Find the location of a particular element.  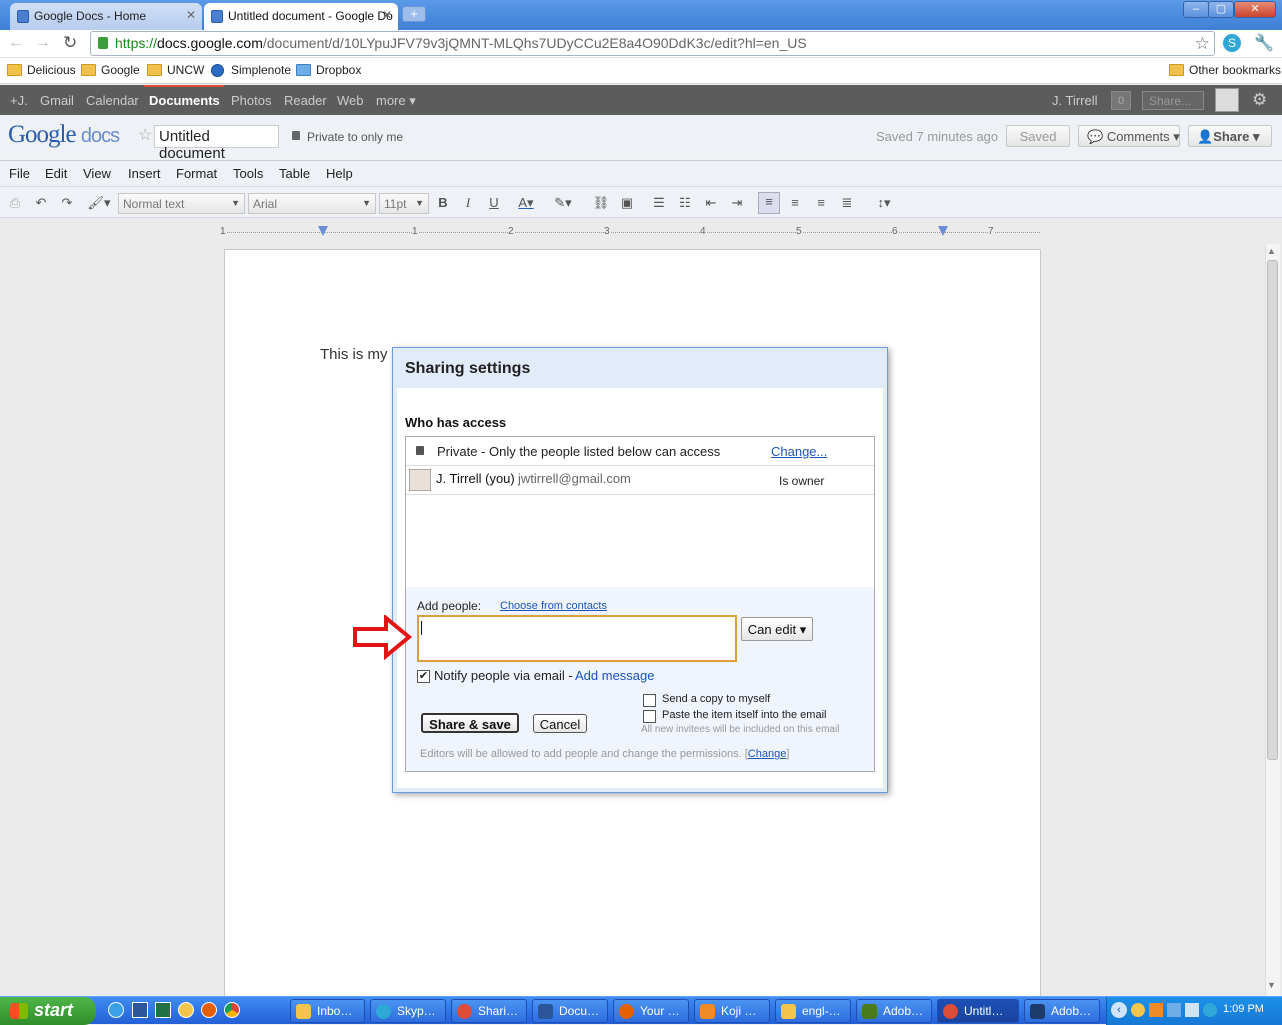

choose-contacts-link: Choose from contacts is located at coordinates (553, 606).